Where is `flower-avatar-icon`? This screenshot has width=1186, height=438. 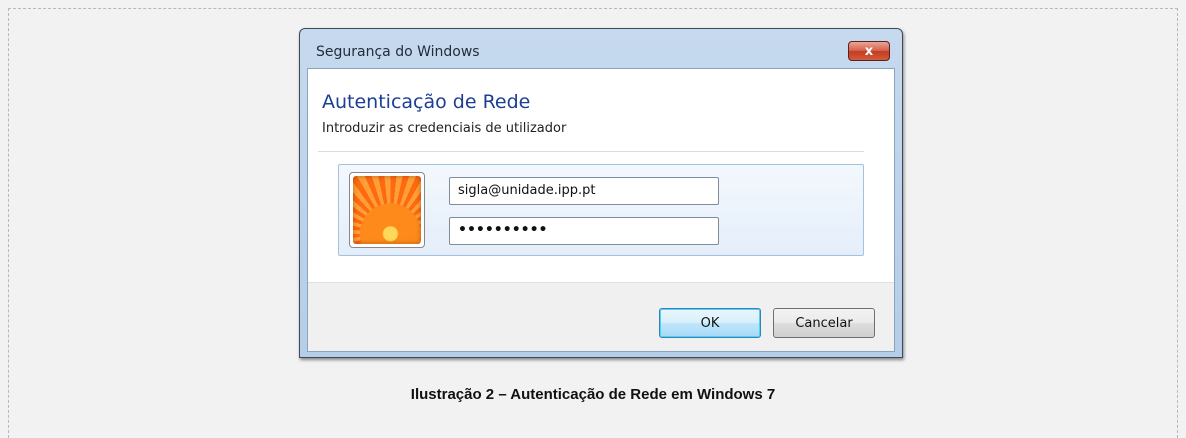 flower-avatar-icon is located at coordinates (387, 210).